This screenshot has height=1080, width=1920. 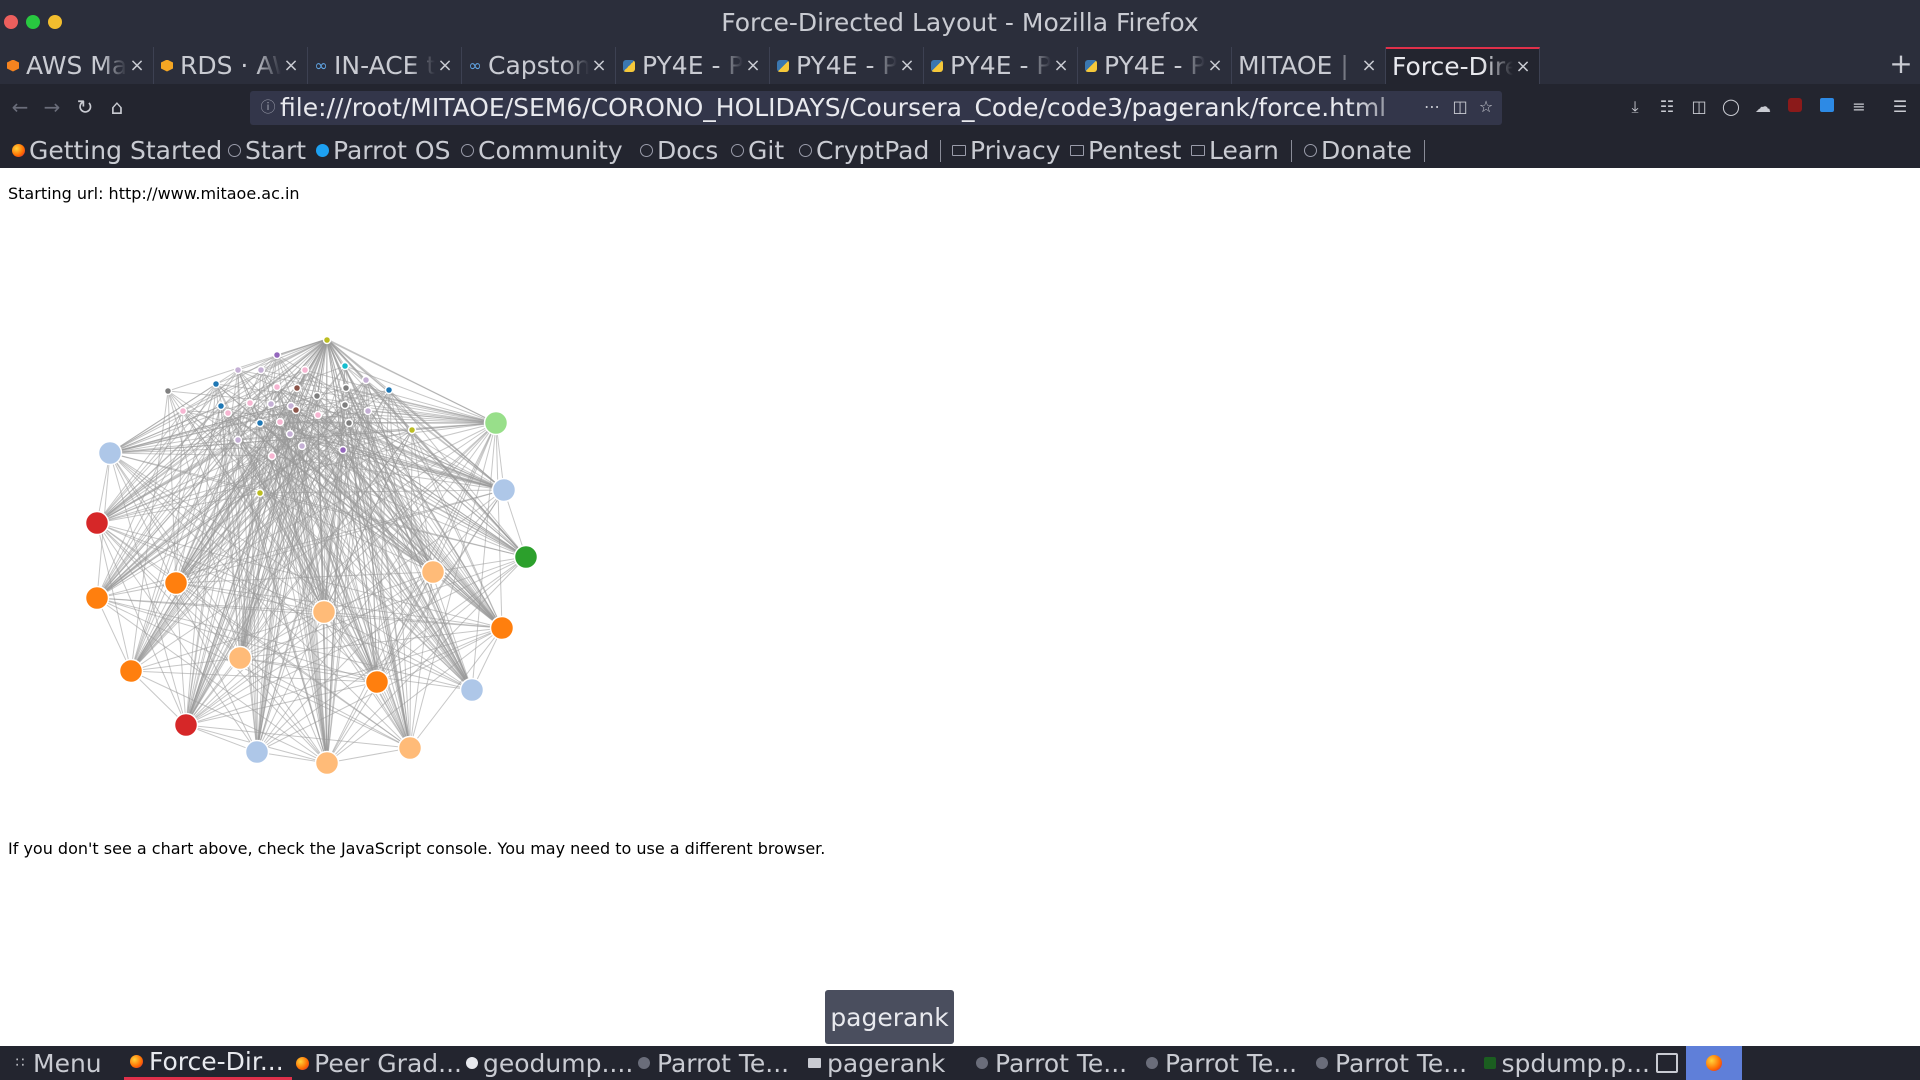 What do you see at coordinates (85, 107) in the screenshot?
I see `reload-button: ↻` at bounding box center [85, 107].